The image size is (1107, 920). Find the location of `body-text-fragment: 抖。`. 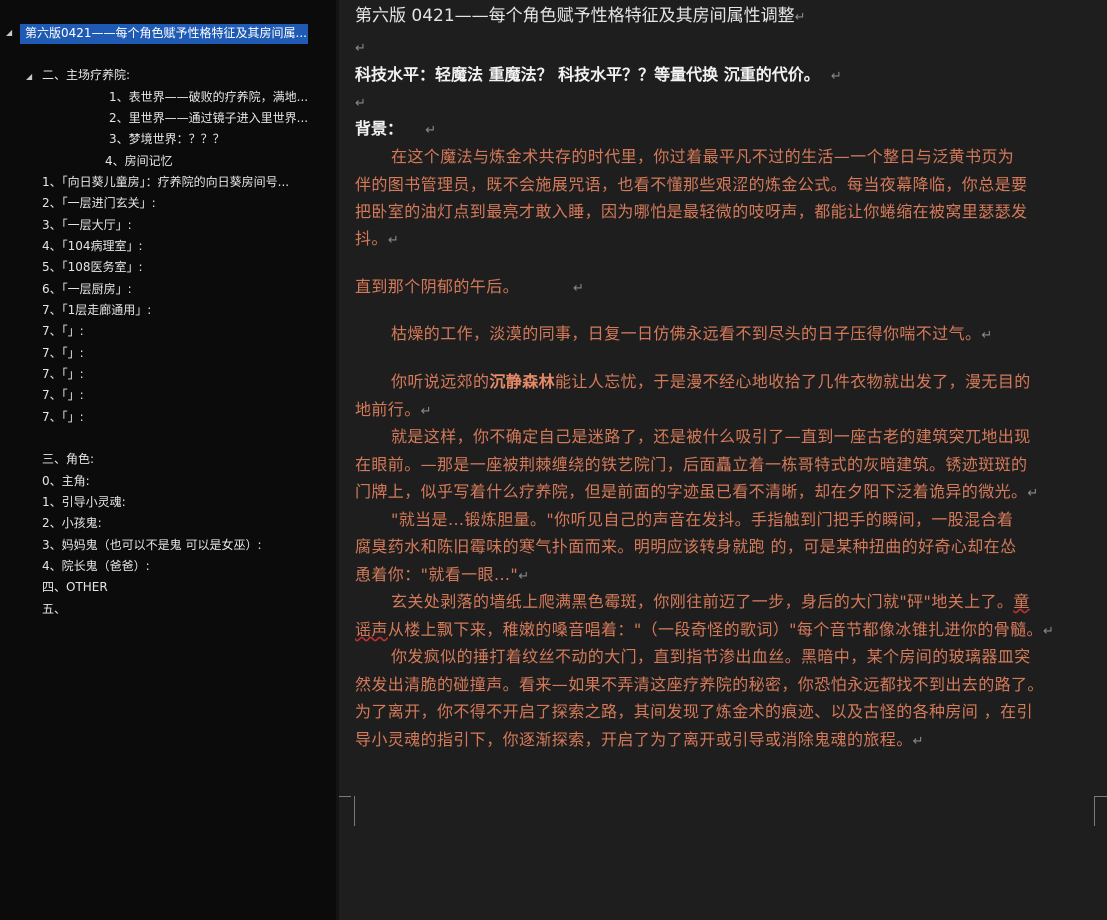

body-text-fragment: 抖。 is located at coordinates (371, 238).